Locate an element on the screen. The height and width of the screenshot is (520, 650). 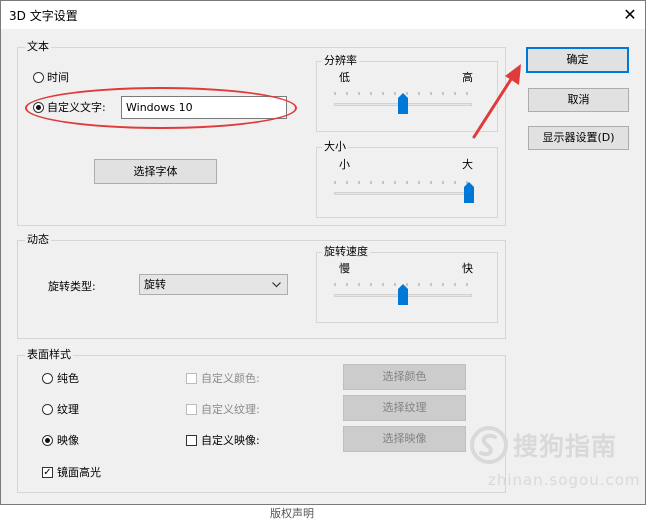
resolution-label: 分辨率 is located at coordinates (340, 60).